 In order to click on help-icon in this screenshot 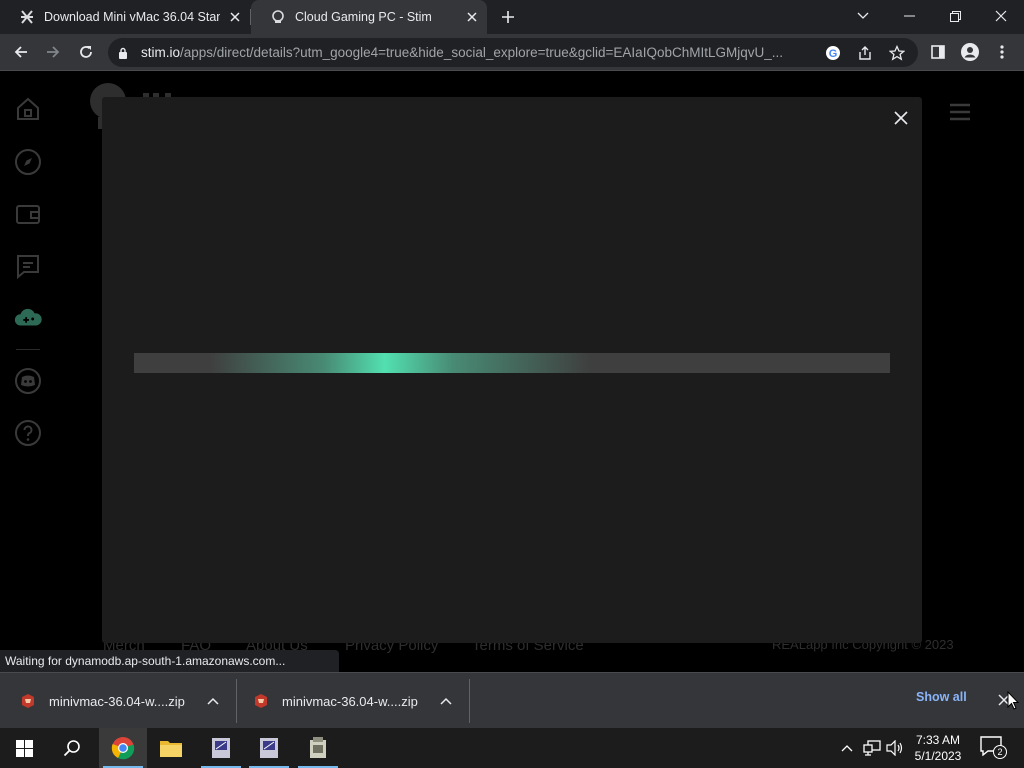, I will do `click(28, 433)`.